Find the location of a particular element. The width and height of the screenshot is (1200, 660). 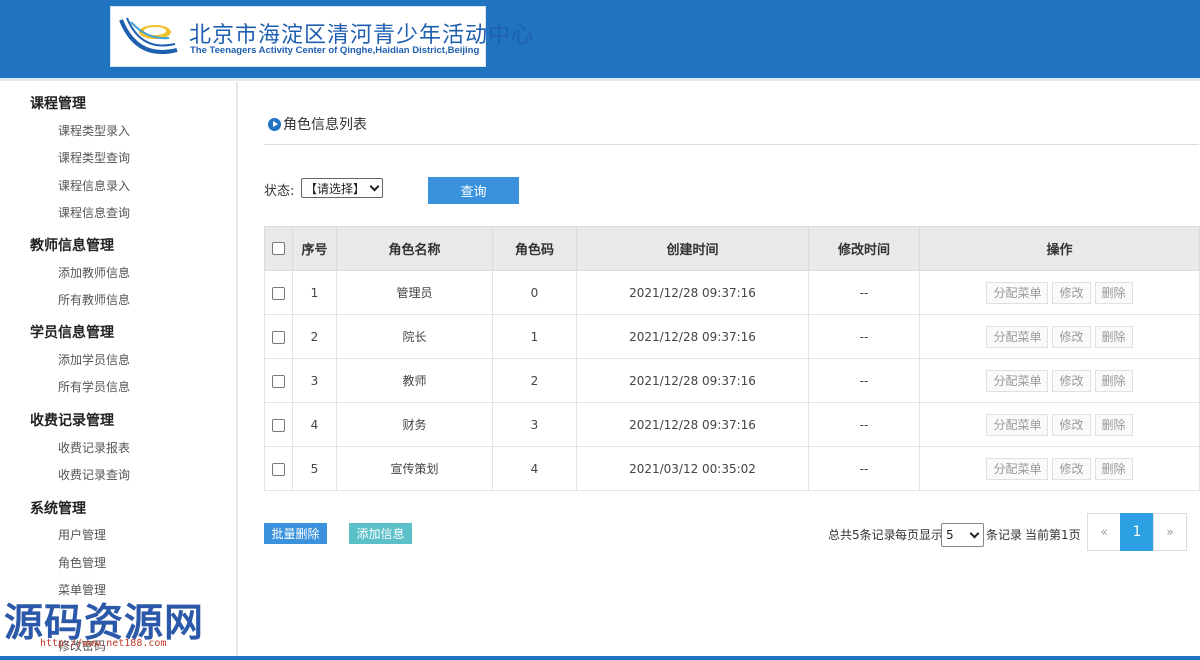

sidebar-group-course: 课程管理 is located at coordinates (58, 103).